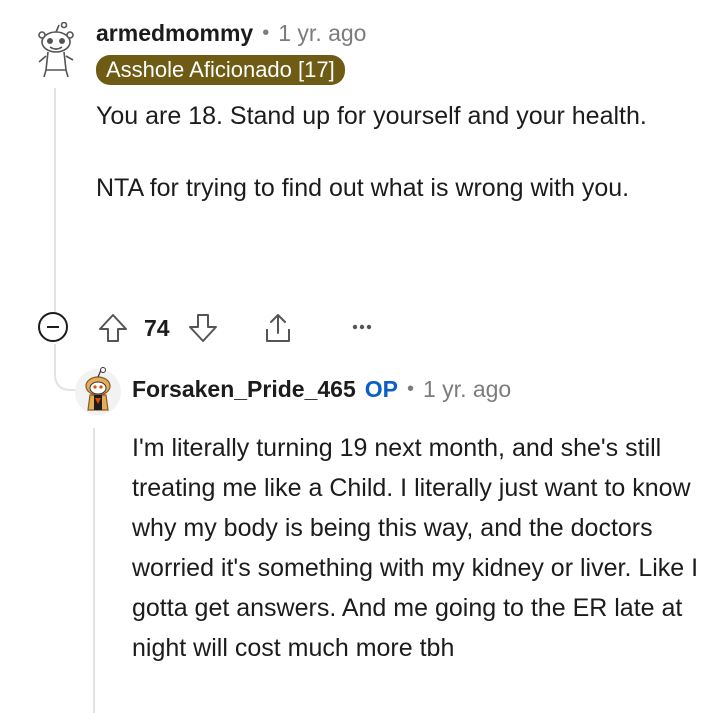 The width and height of the screenshot is (720, 713). What do you see at coordinates (381, 389) in the screenshot?
I see `op-badge: OP` at bounding box center [381, 389].